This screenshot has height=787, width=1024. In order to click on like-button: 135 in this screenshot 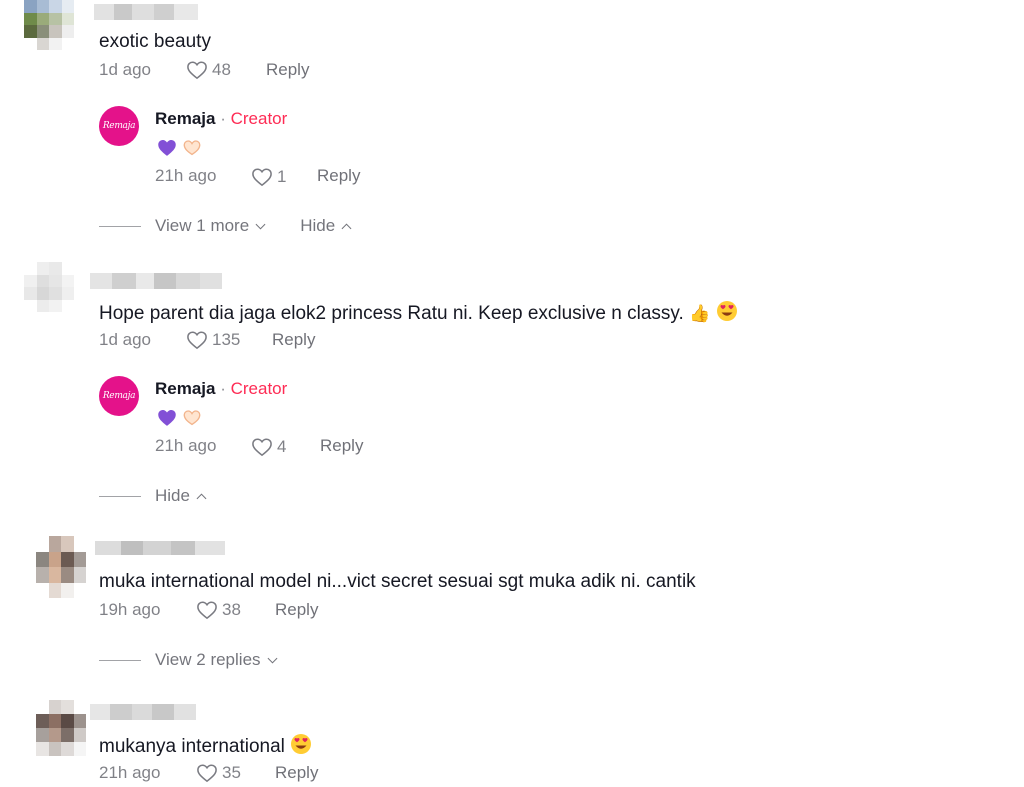, I will do `click(213, 340)`.